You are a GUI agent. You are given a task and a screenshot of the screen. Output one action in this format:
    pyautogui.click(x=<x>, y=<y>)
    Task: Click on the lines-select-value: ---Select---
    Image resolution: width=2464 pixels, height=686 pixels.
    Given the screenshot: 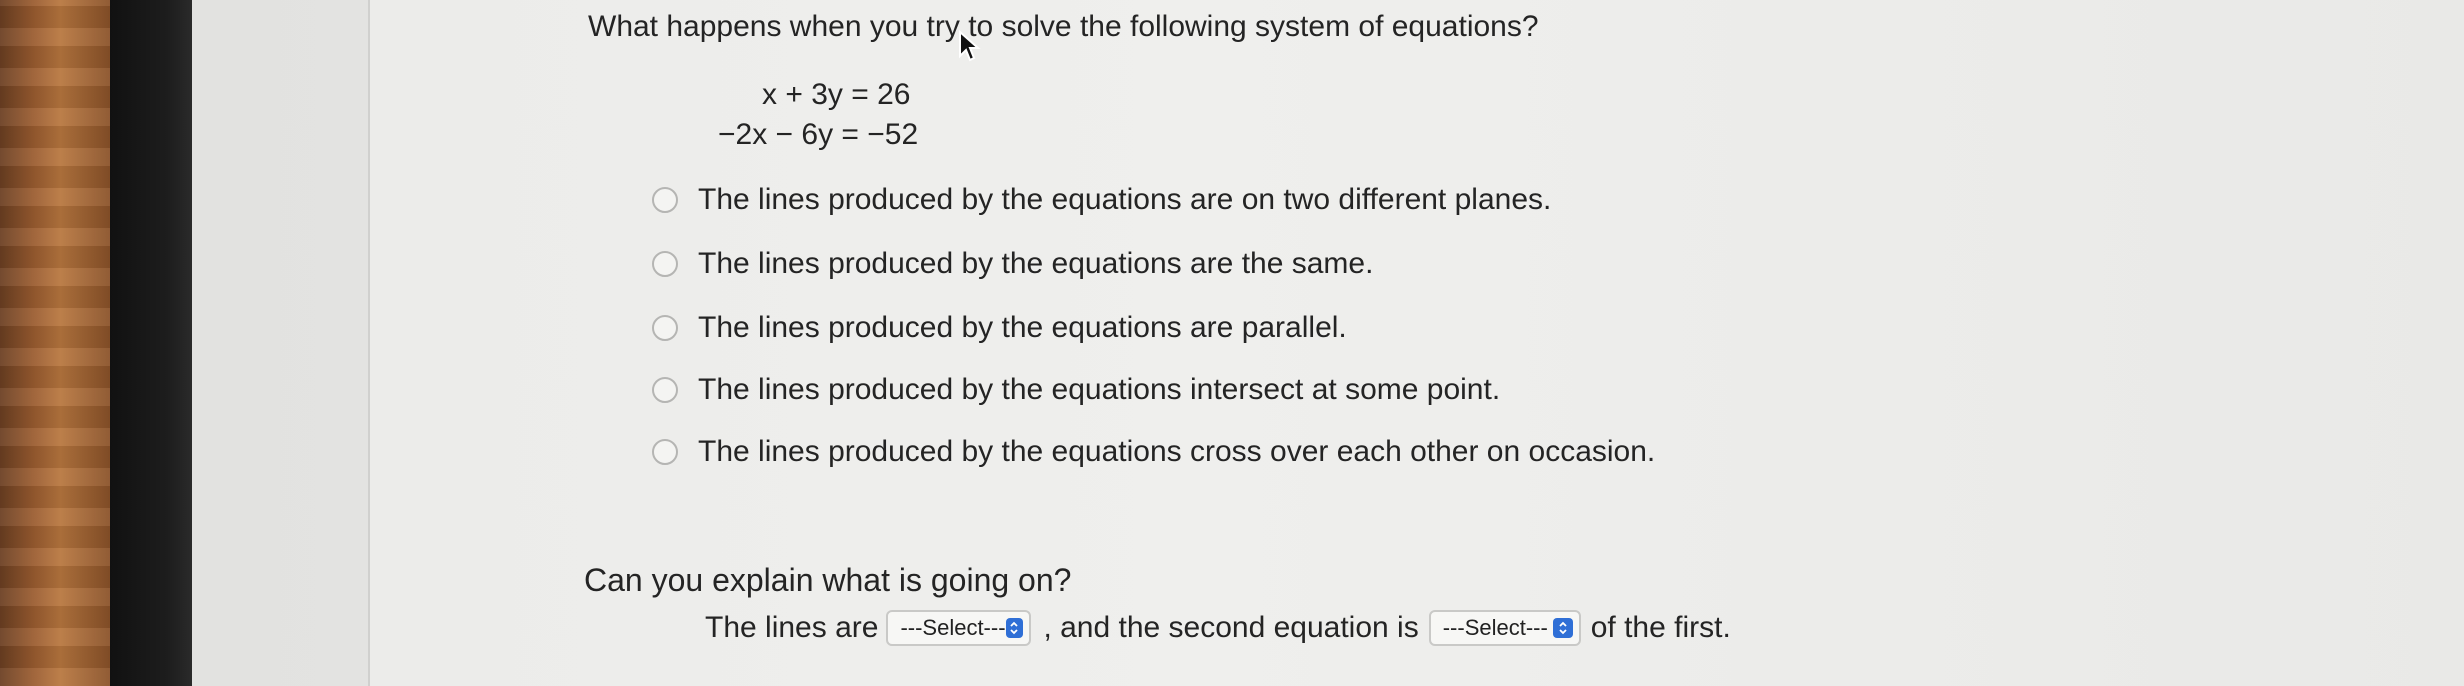 What is the action you would take?
    pyautogui.click(x=953, y=627)
    